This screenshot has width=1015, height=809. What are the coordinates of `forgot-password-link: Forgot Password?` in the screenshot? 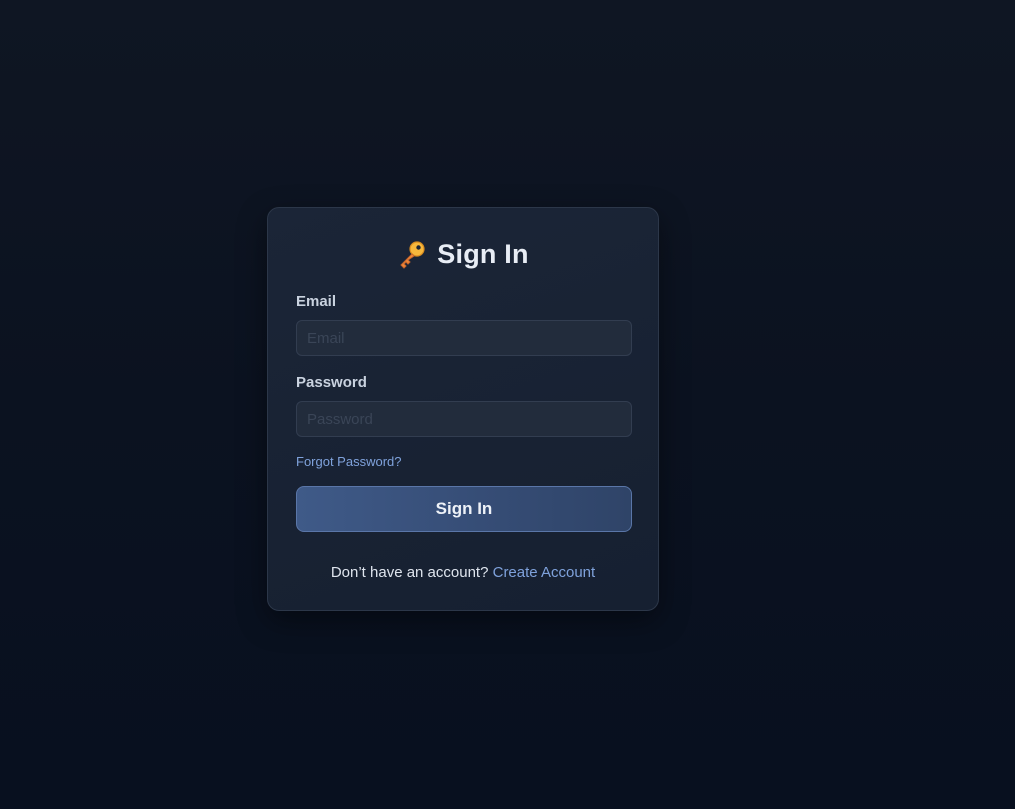 It's located at (349, 461).